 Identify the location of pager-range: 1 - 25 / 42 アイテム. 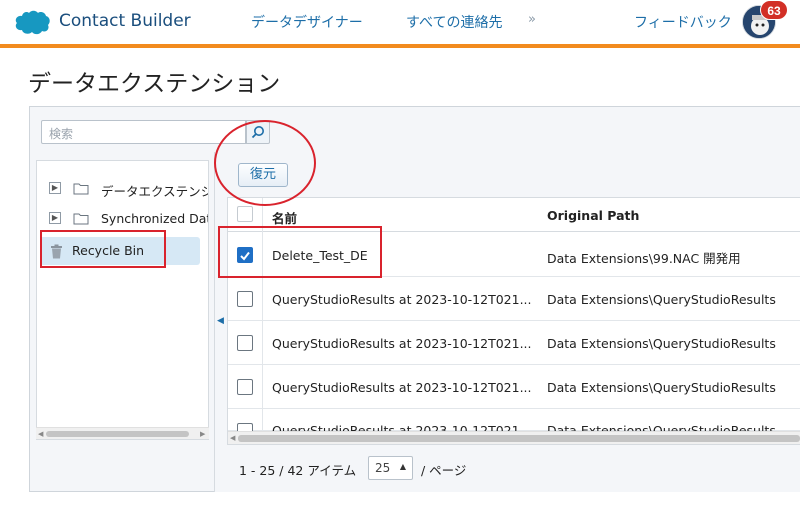
(298, 470).